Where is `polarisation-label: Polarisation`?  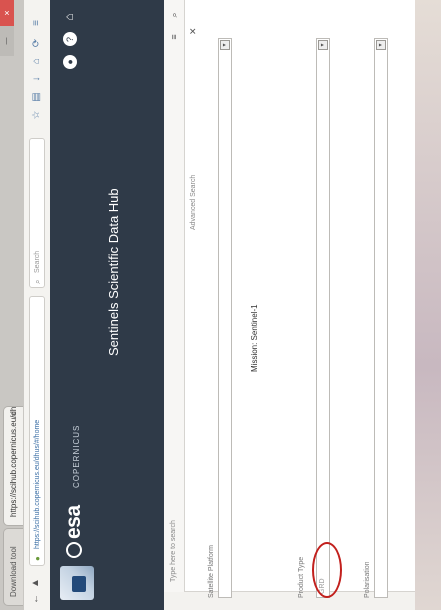 polarisation-label: Polarisation is located at coordinates (367, 579).